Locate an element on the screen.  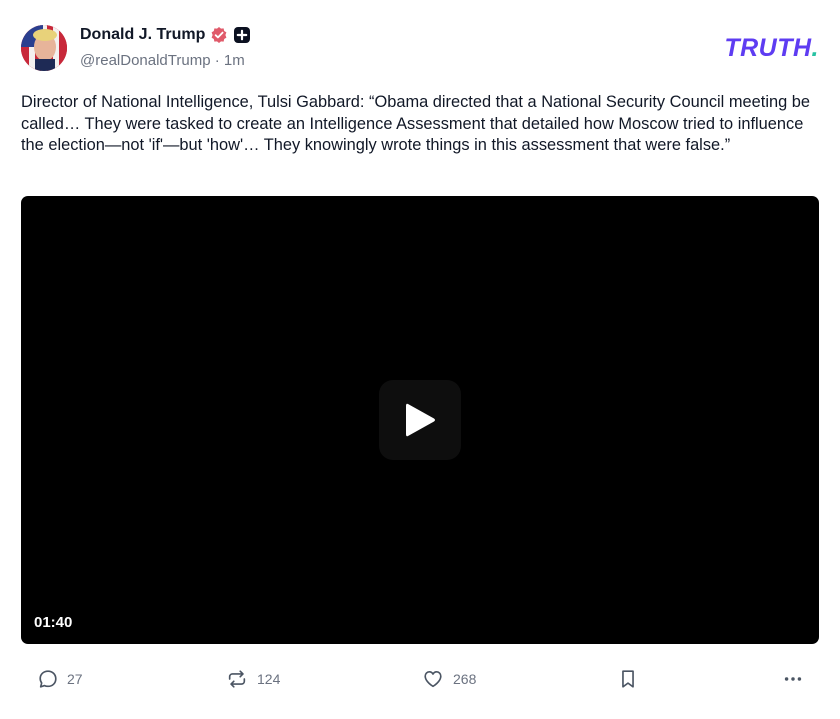
play-button is located at coordinates (420, 420).